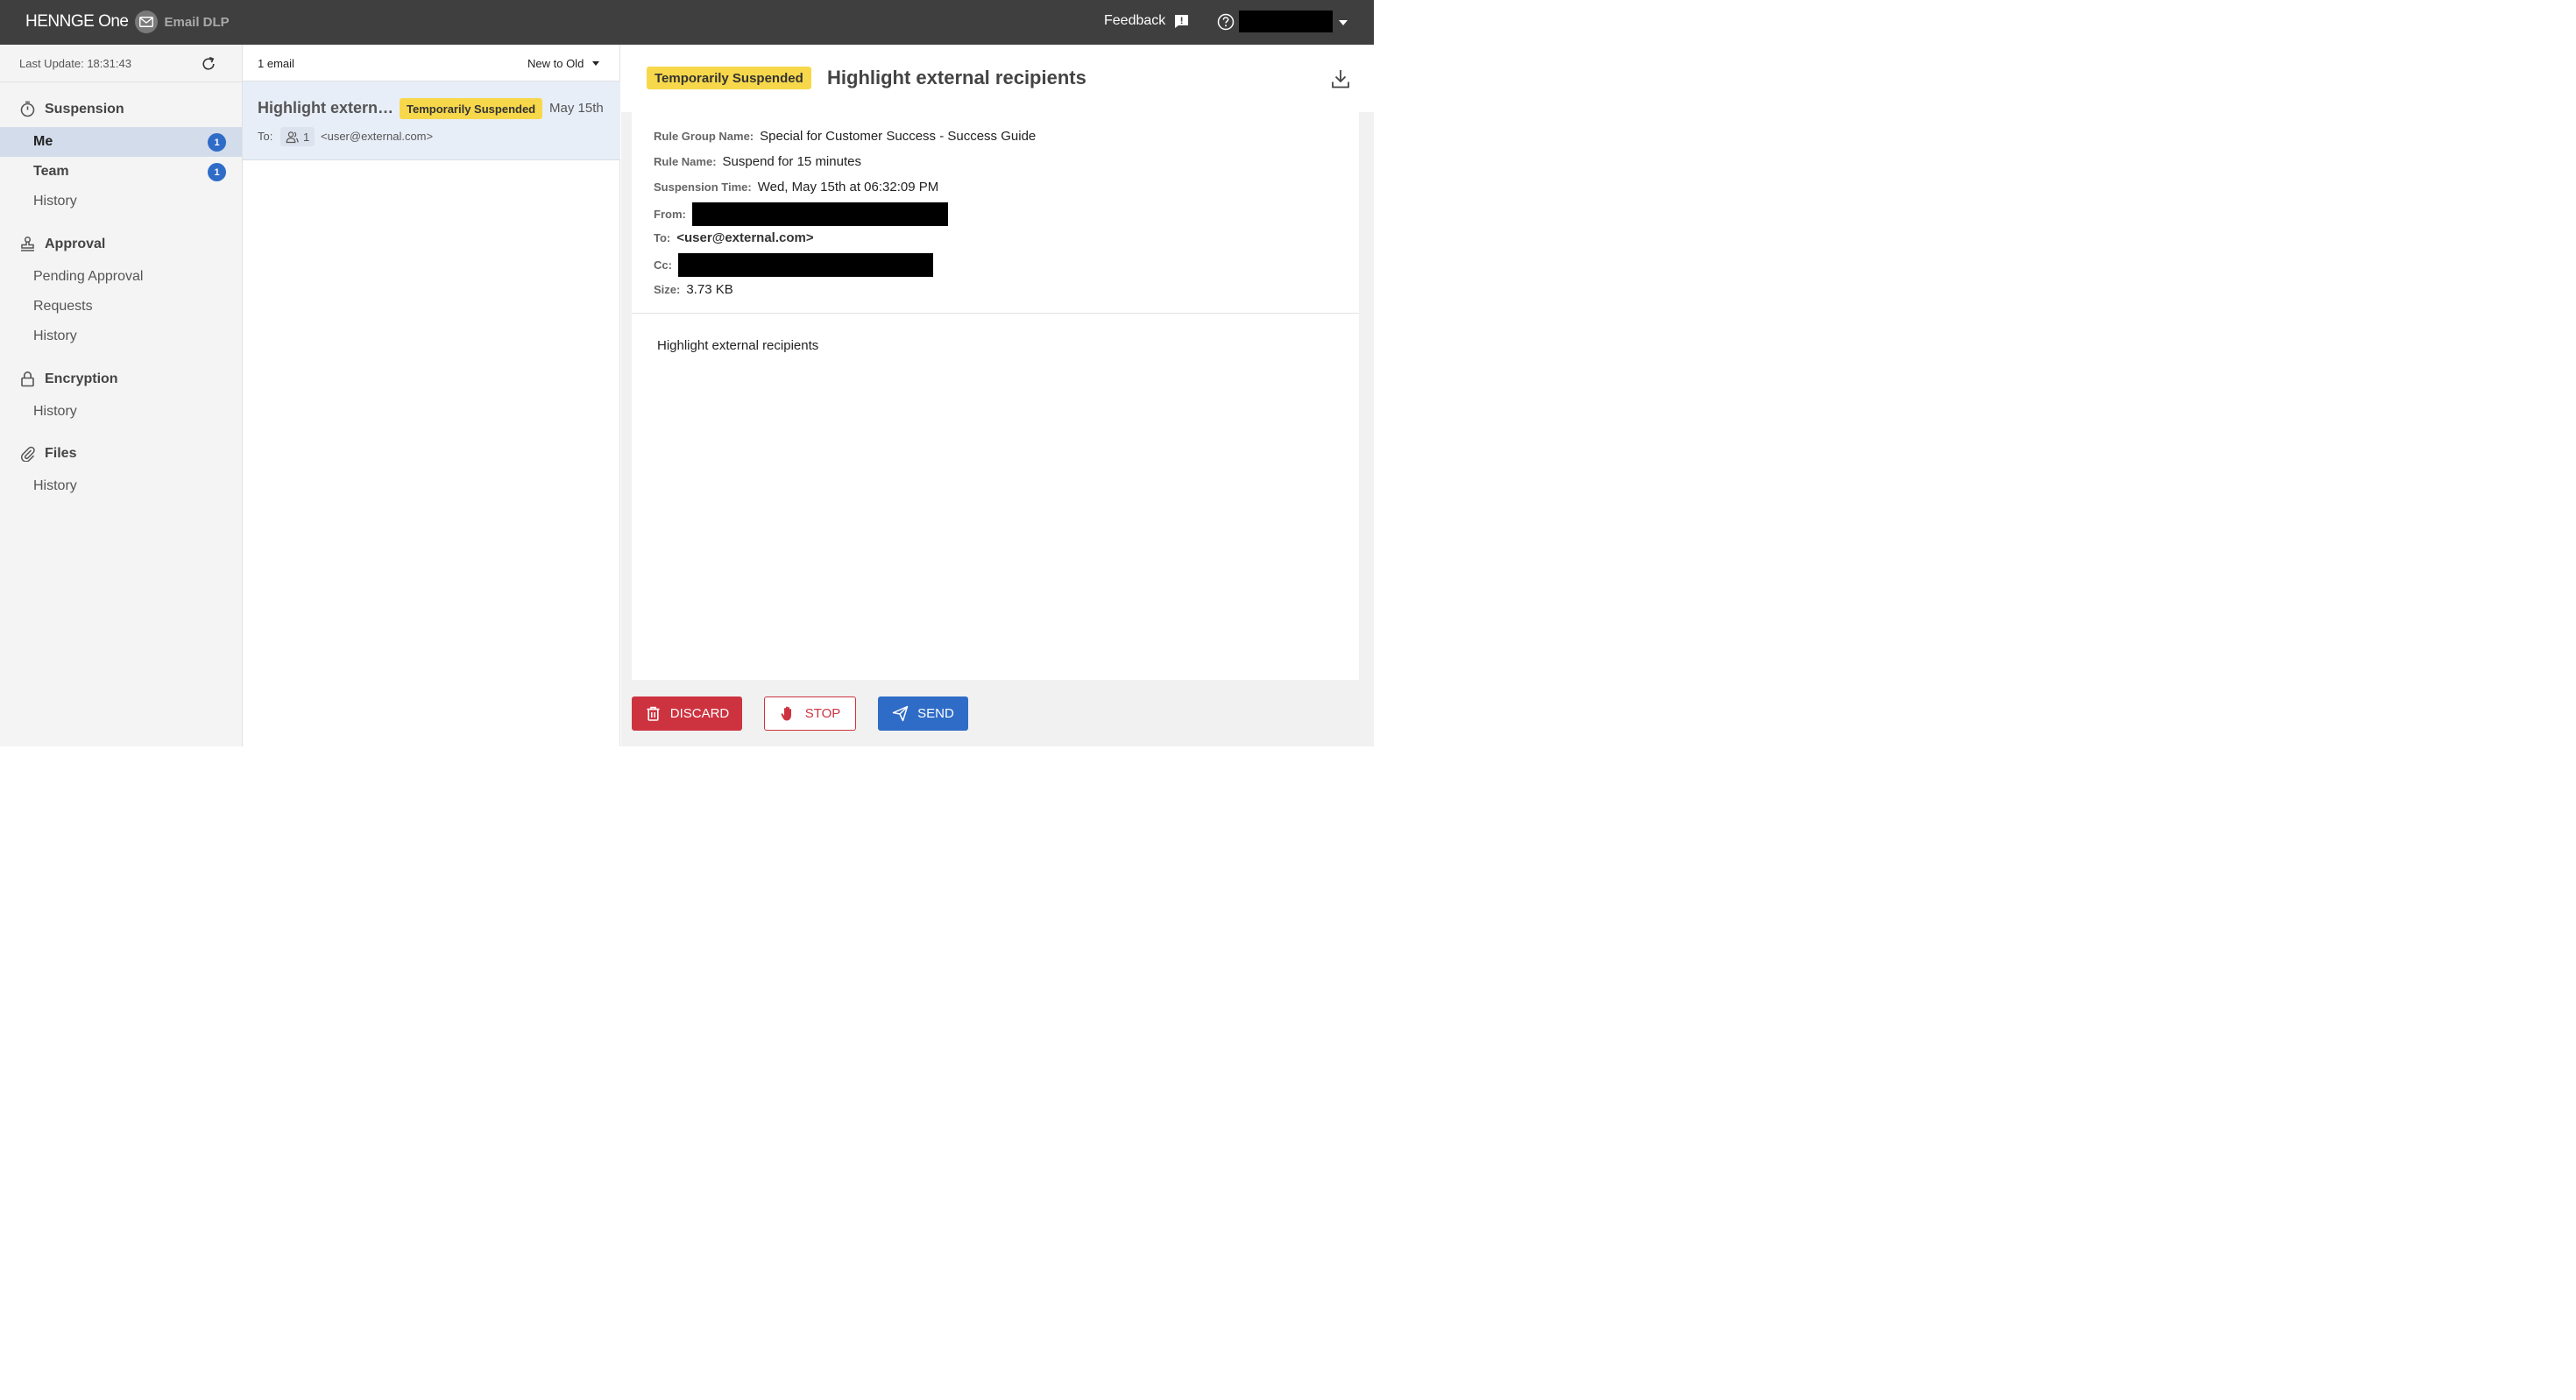 The width and height of the screenshot is (2576, 1400). What do you see at coordinates (84, 109) in the screenshot?
I see `section-title: Suspension` at bounding box center [84, 109].